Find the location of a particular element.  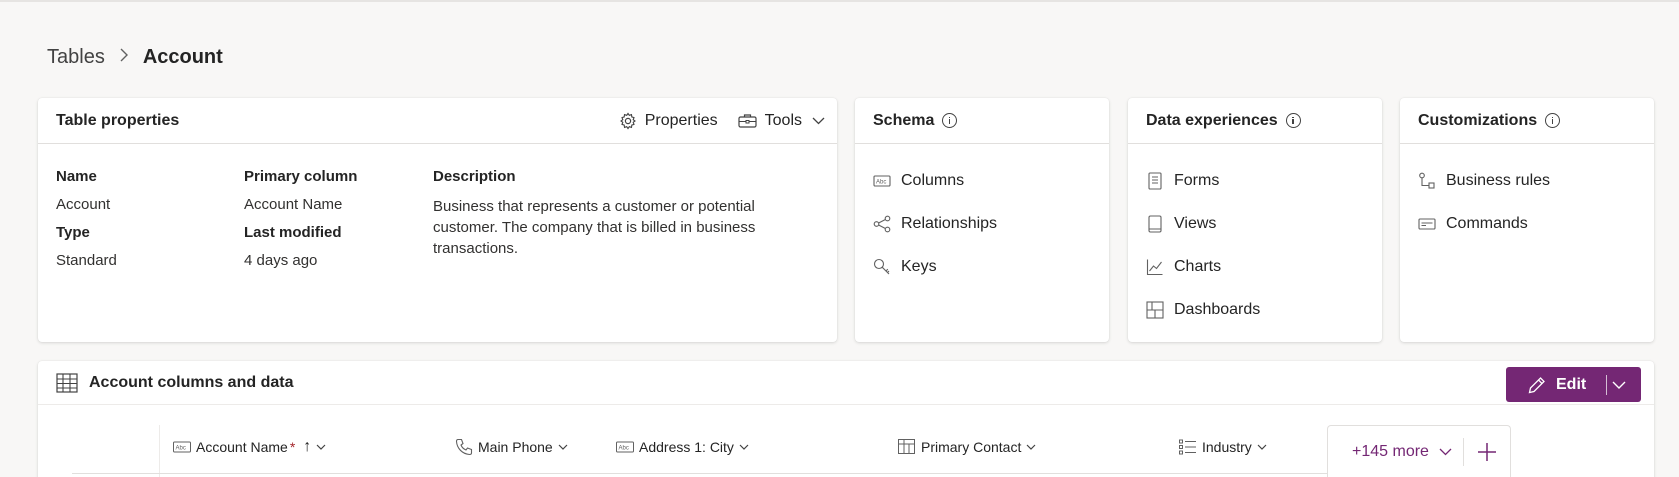

column-header-industry: Industry is located at coordinates (1225, 447).